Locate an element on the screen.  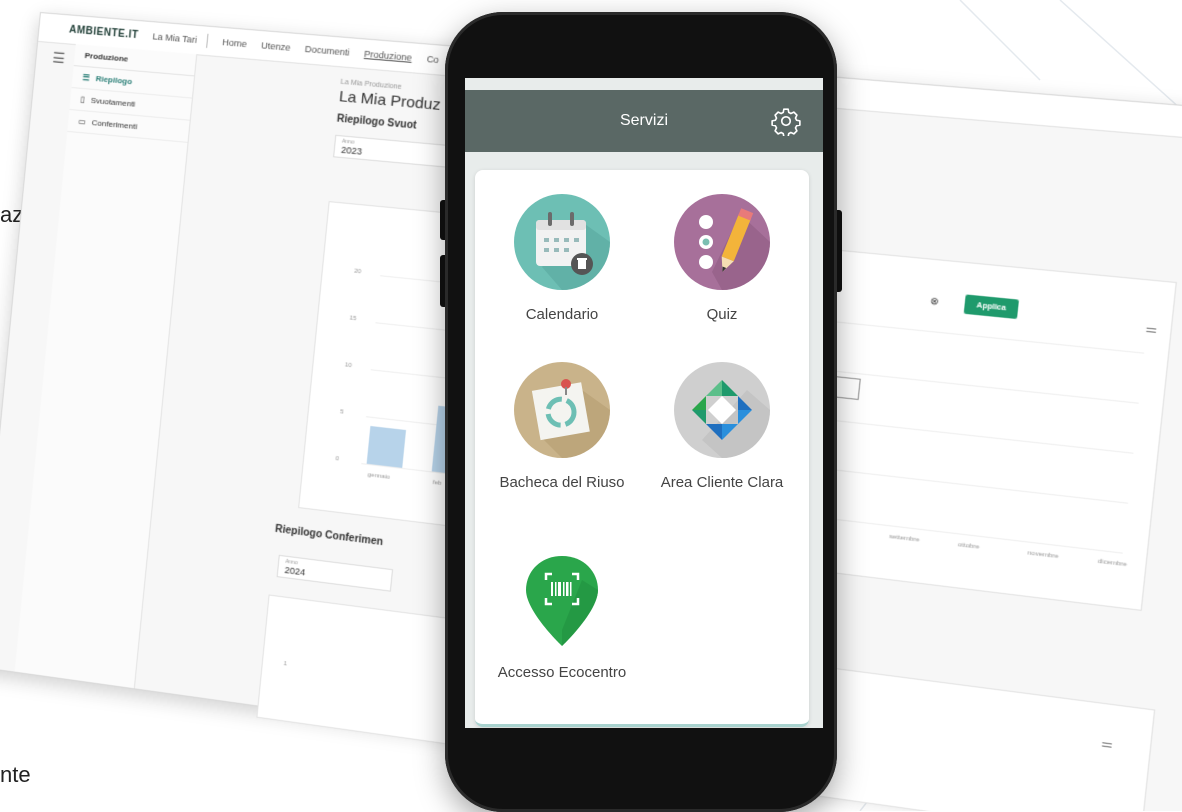
gear-icon is located at coordinates (786, 121).